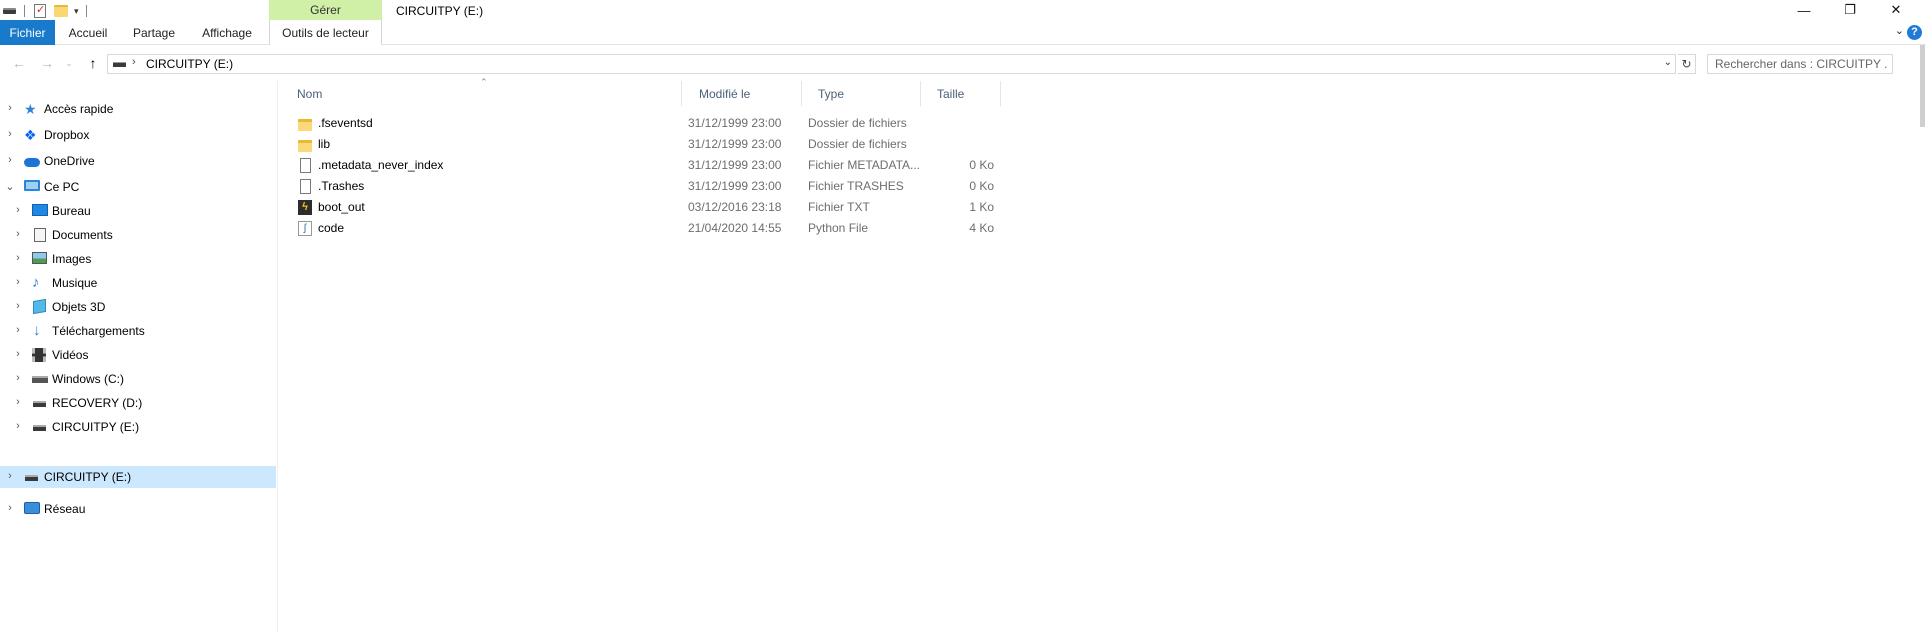 The height and width of the screenshot is (633, 1926). Describe the element at coordinates (138, 109) in the screenshot. I see `nav-item-acces-rapide: › ★ Accès rapide` at that location.